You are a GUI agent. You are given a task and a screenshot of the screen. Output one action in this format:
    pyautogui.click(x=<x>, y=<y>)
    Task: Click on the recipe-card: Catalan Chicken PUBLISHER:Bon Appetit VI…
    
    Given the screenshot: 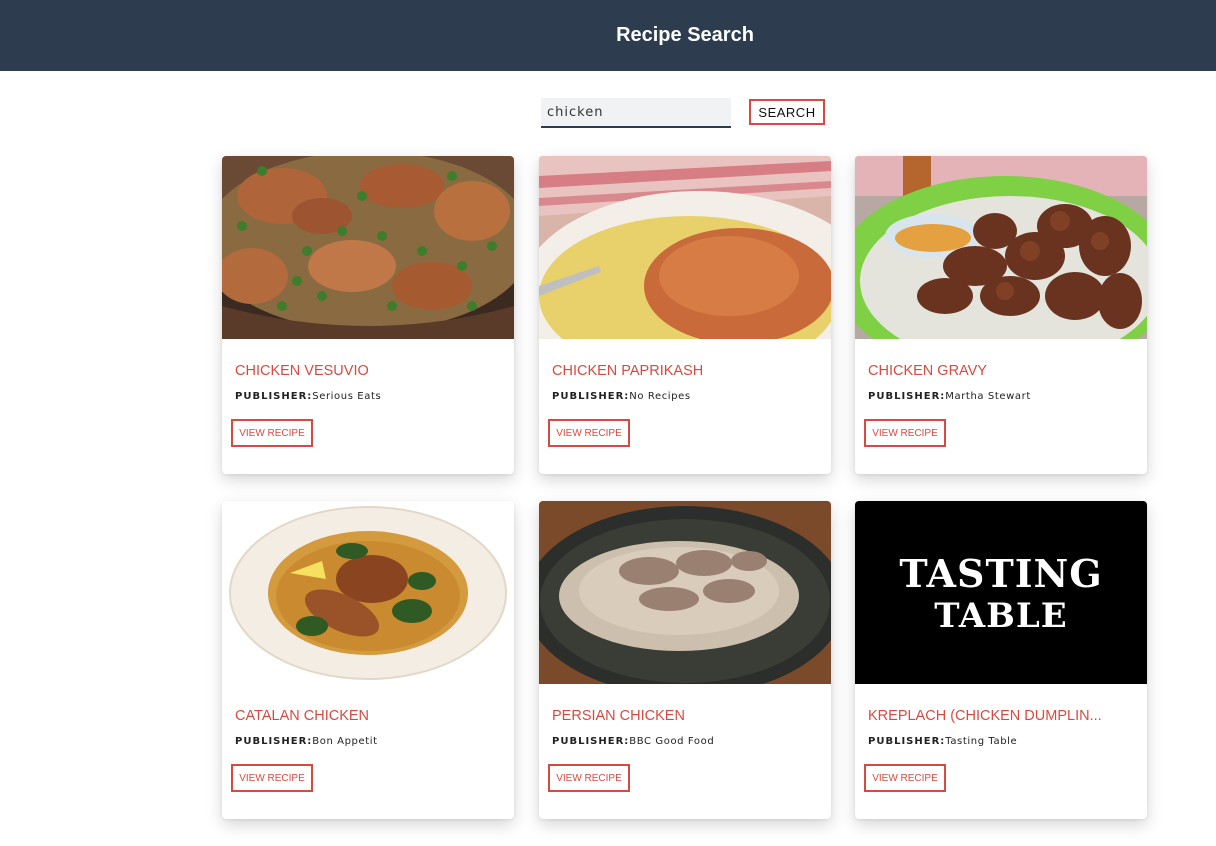 What is the action you would take?
    pyautogui.click(x=368, y=660)
    